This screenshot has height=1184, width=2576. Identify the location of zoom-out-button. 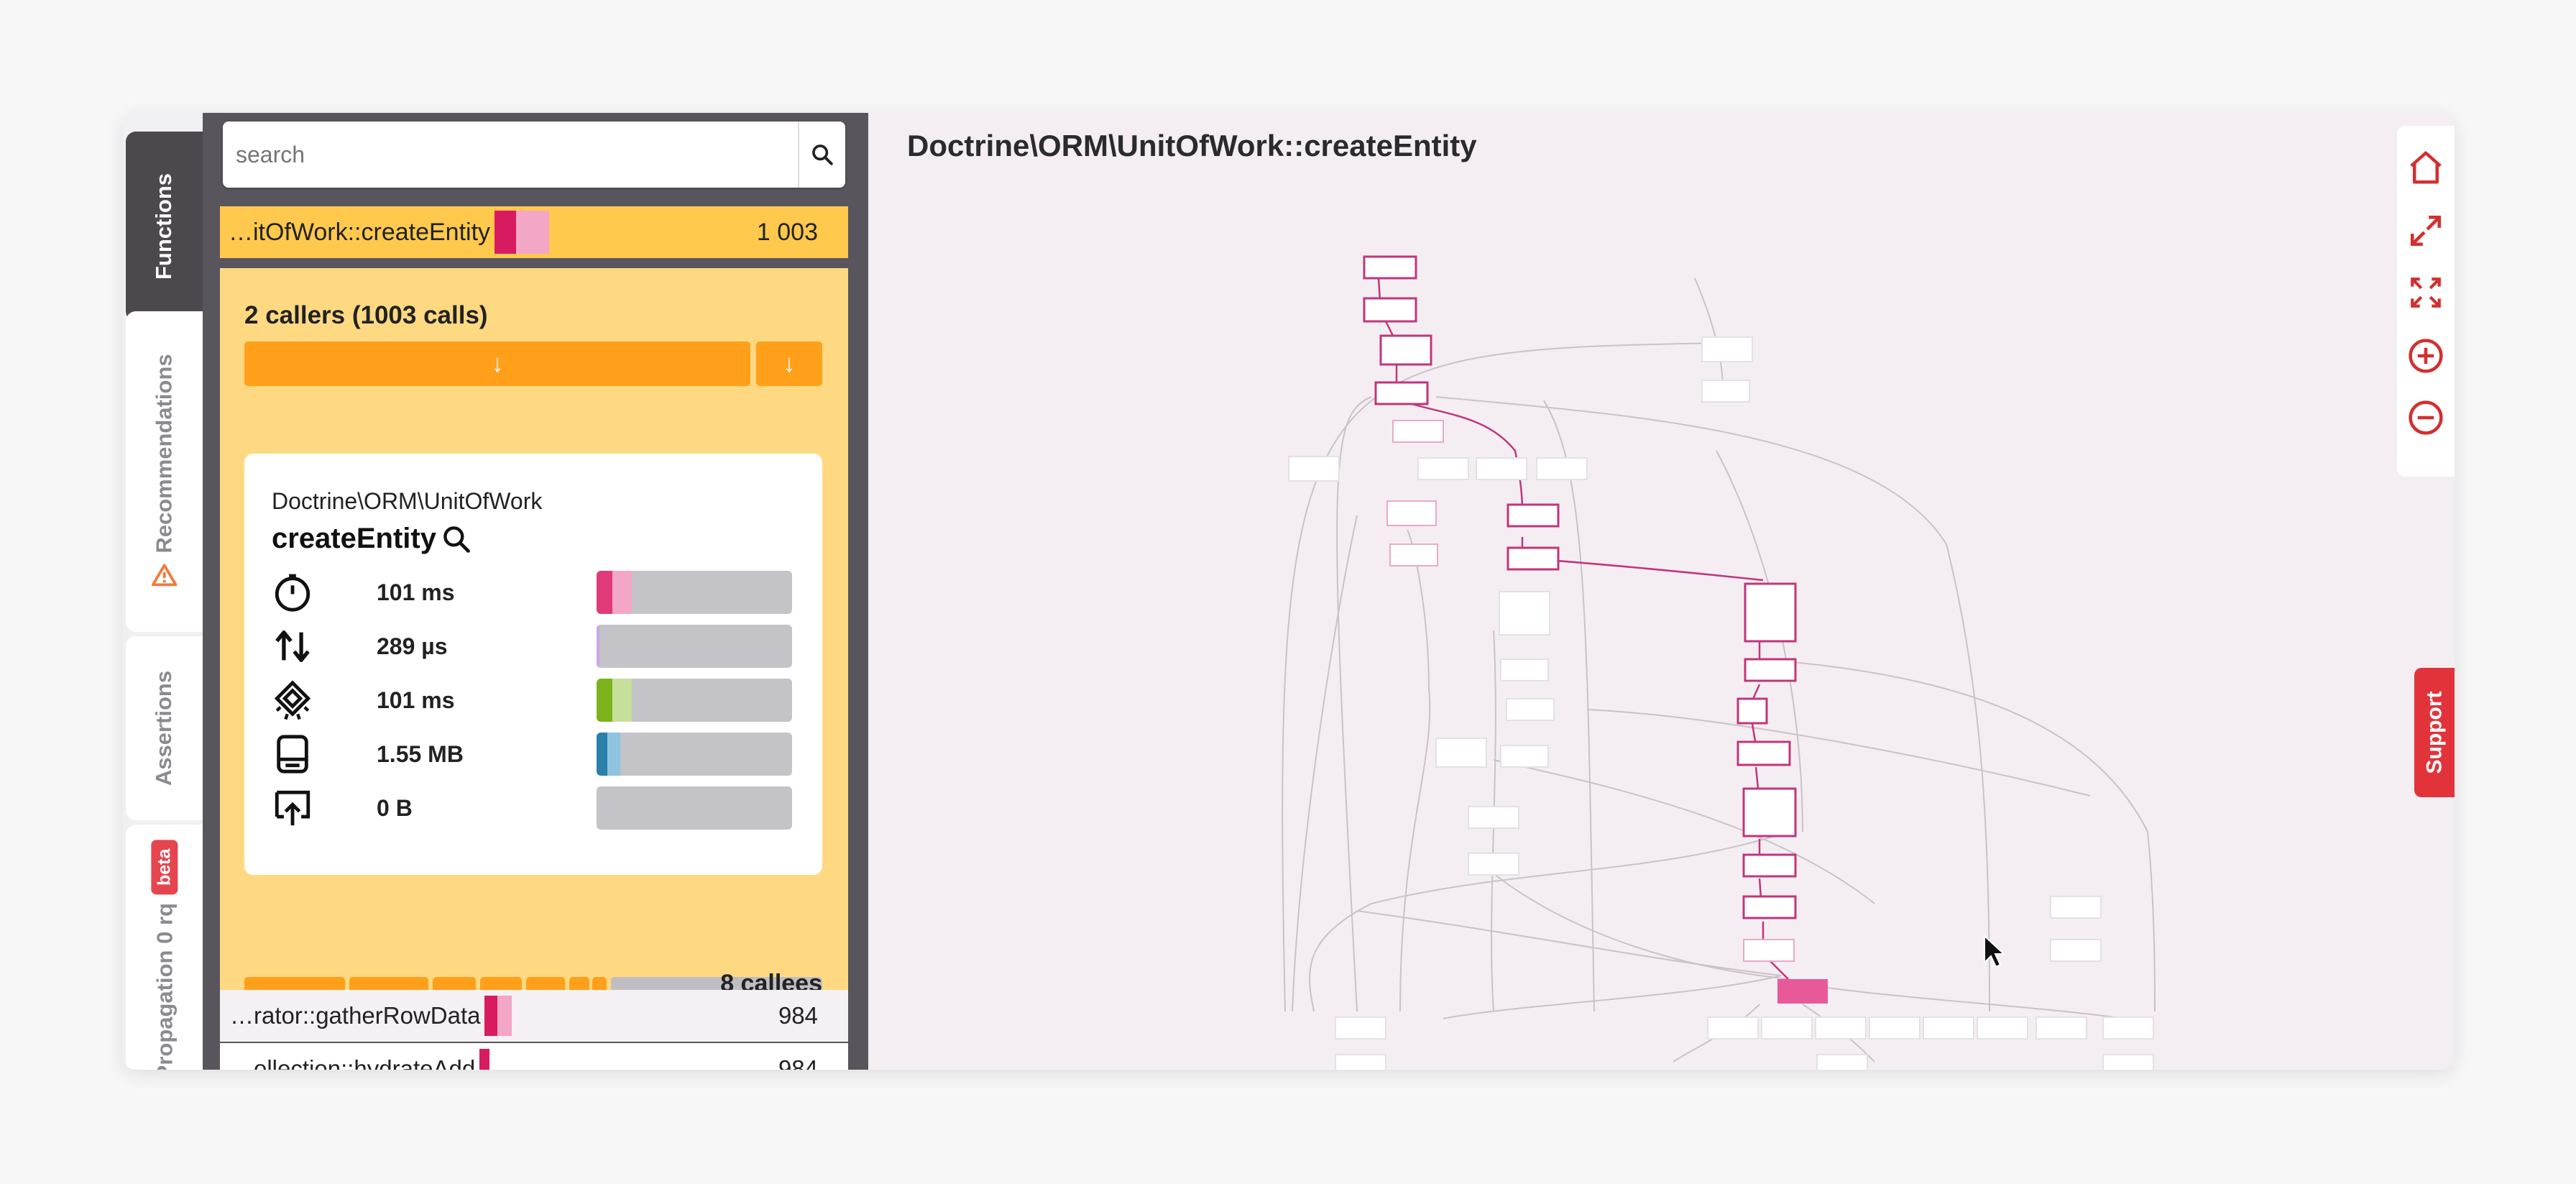
(2426, 418).